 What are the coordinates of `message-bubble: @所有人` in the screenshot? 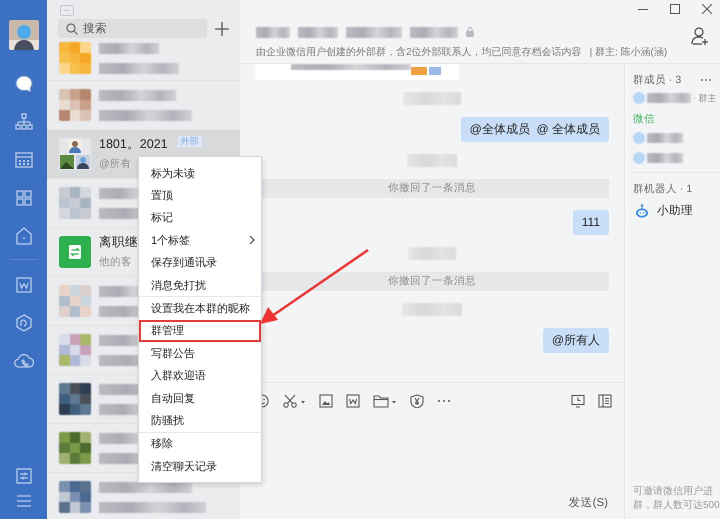 It's located at (575, 340).